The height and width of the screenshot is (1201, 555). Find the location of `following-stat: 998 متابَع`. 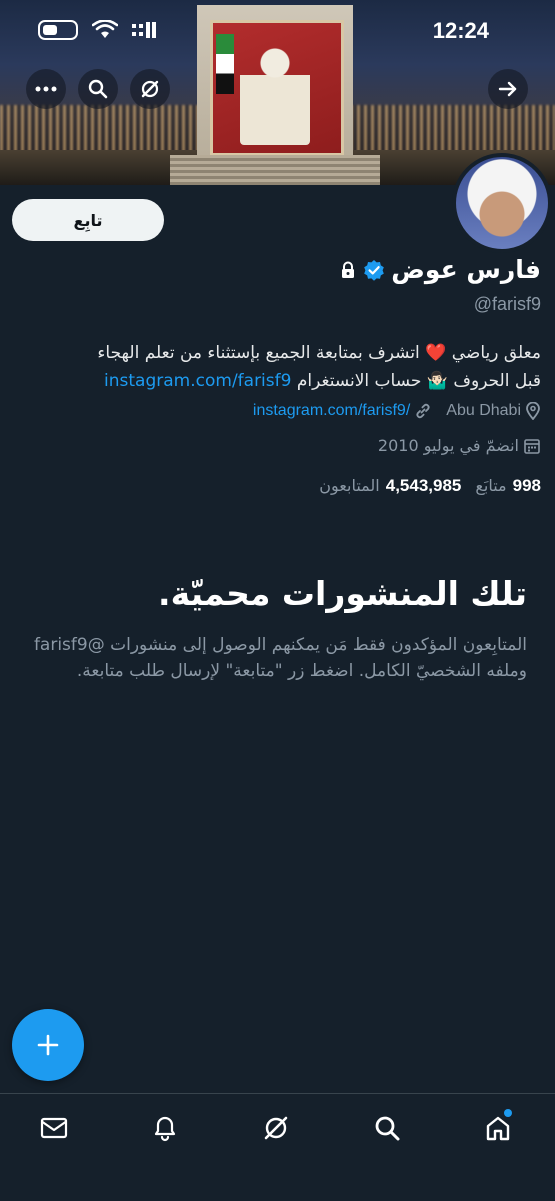

following-stat: 998 متابَع is located at coordinates (508, 486).